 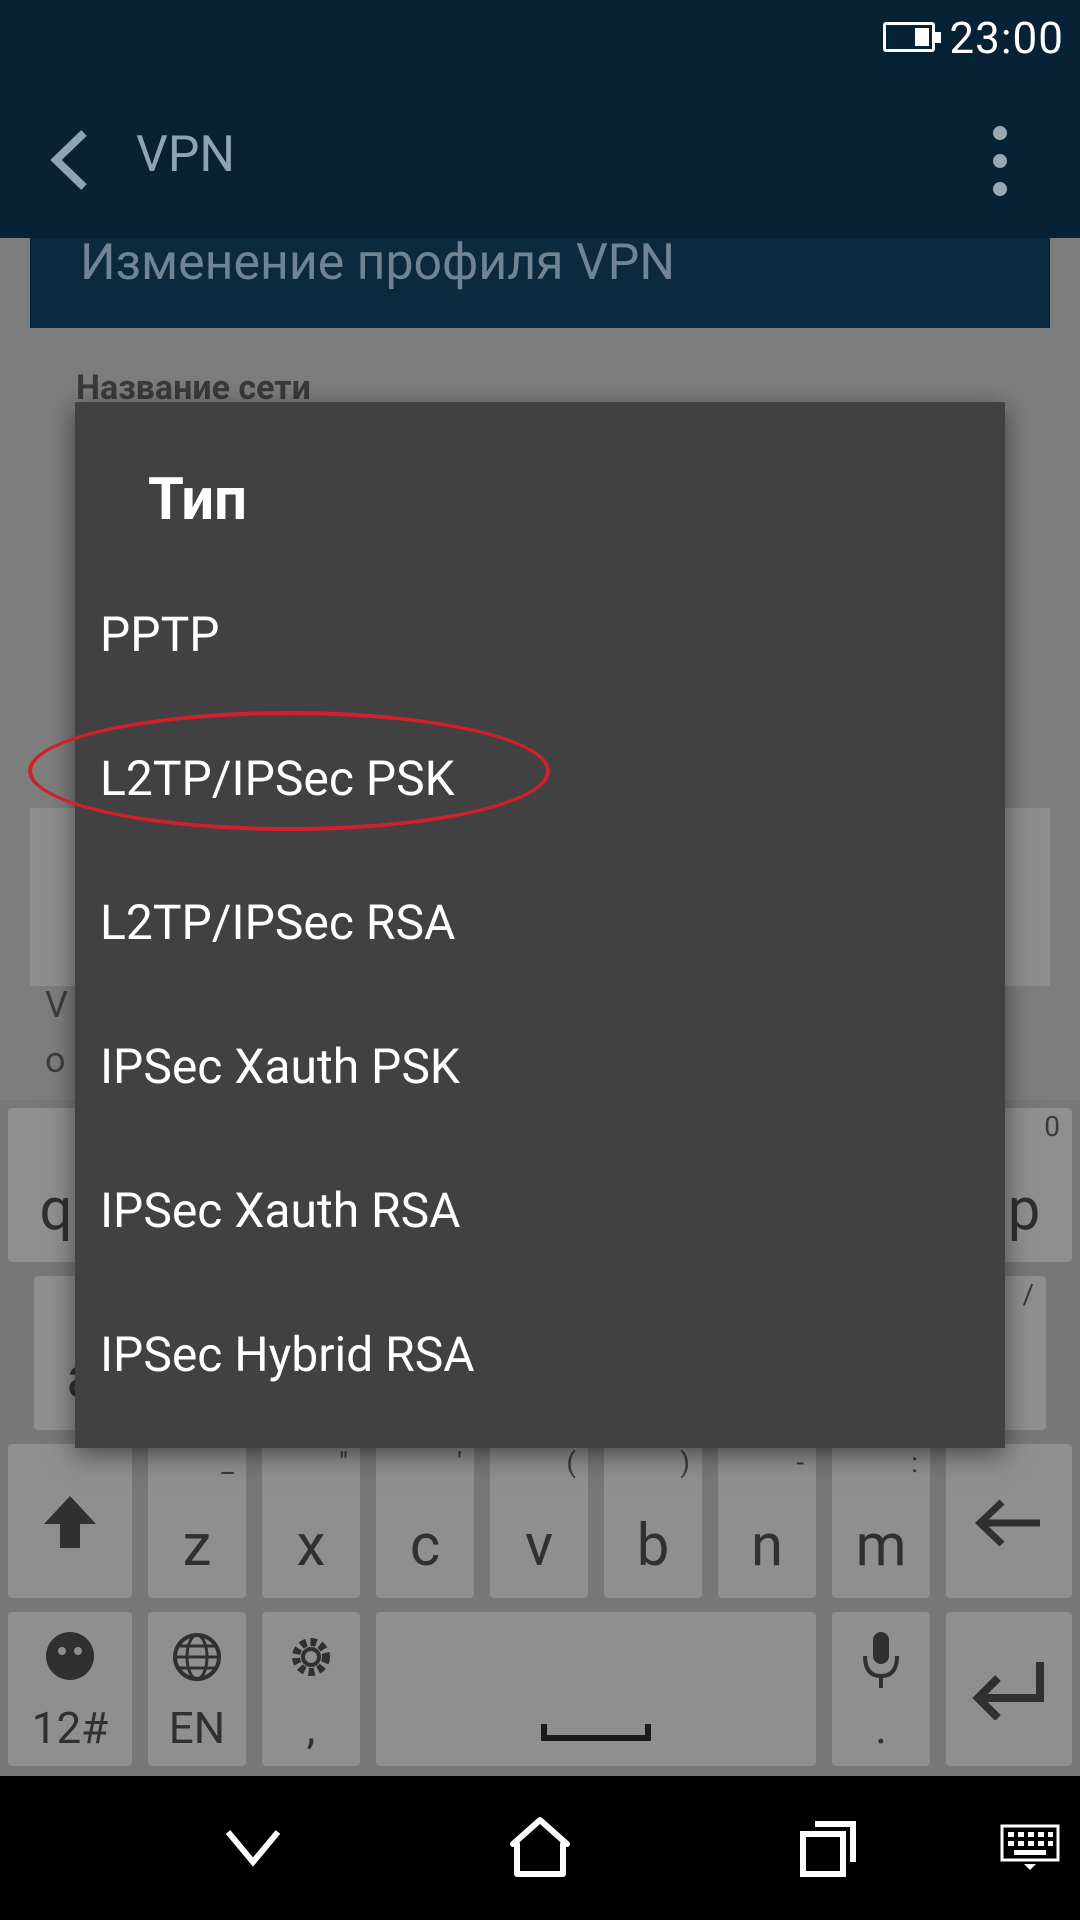 I want to click on nav-home-icon, so click(x=540, y=1847).